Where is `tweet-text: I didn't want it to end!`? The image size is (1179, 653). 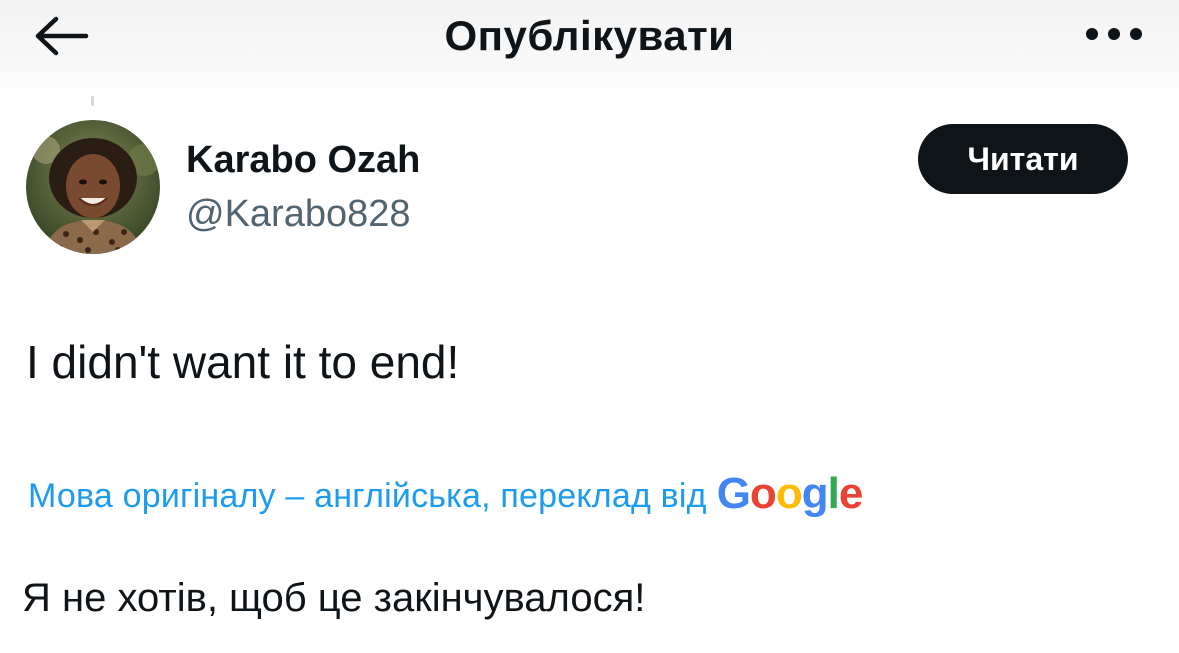
tweet-text: I didn't want it to end! is located at coordinates (243, 362).